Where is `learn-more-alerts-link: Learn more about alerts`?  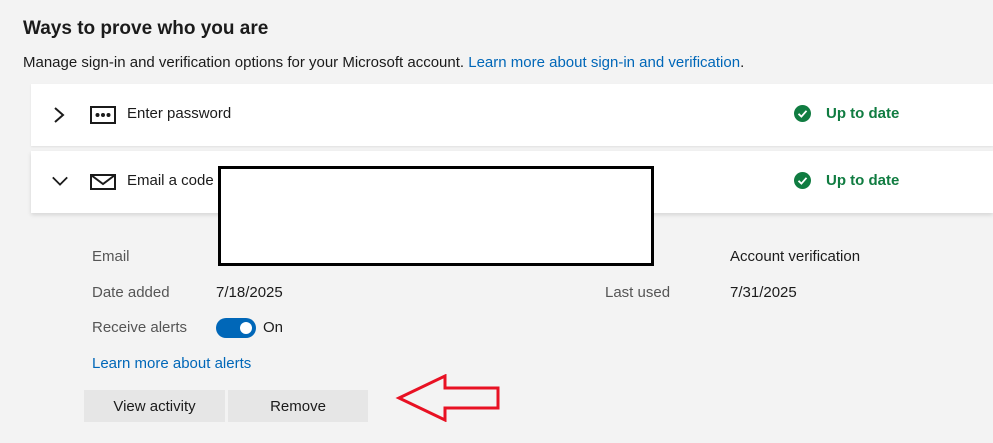
learn-more-alerts-link: Learn more about alerts is located at coordinates (171, 363).